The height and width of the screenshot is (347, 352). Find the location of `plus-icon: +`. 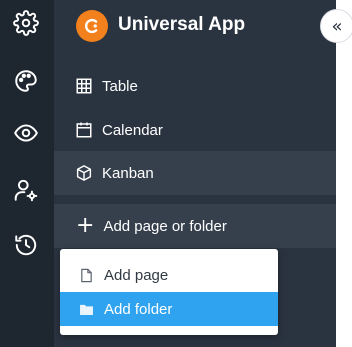

plus-icon: + is located at coordinates (85, 225).